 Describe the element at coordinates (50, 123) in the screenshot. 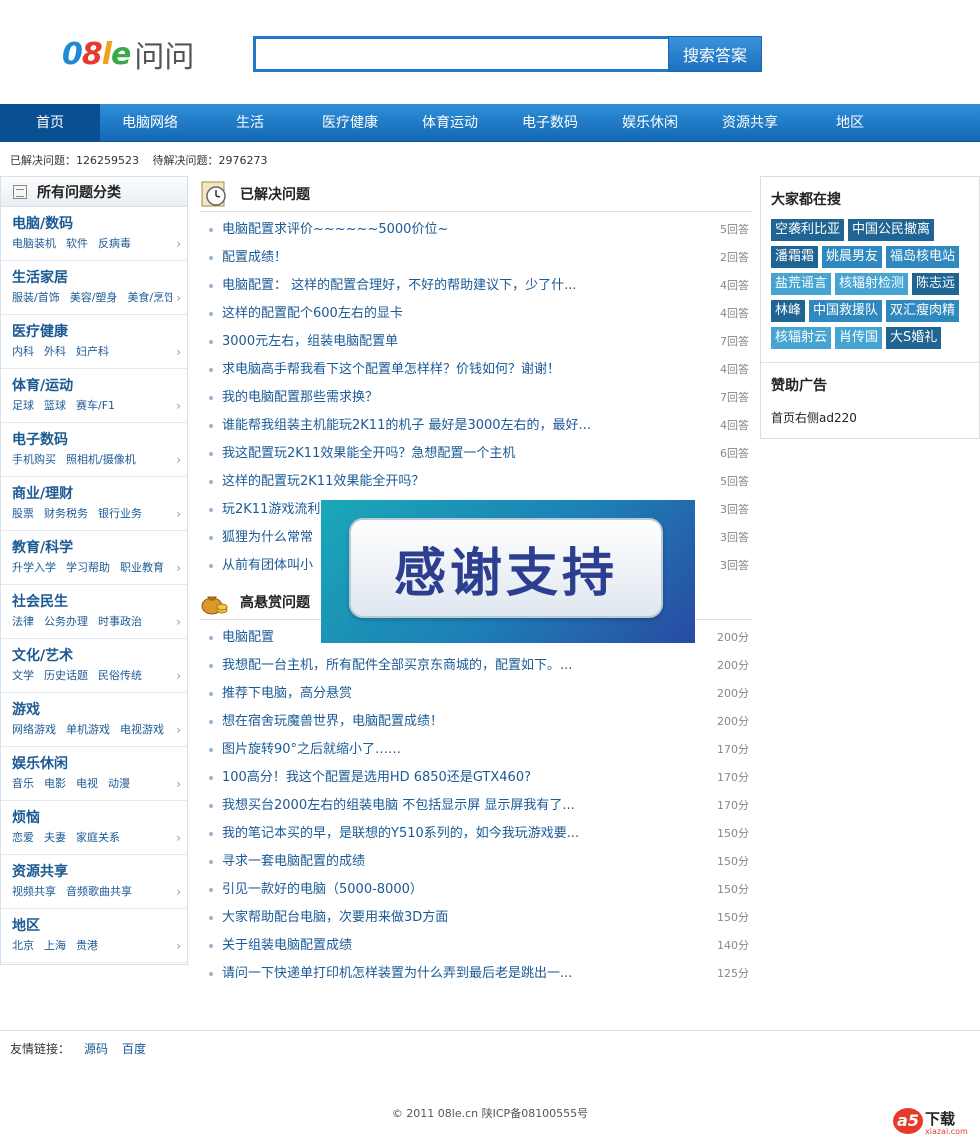

I see `nav-item-home: 首页` at that location.